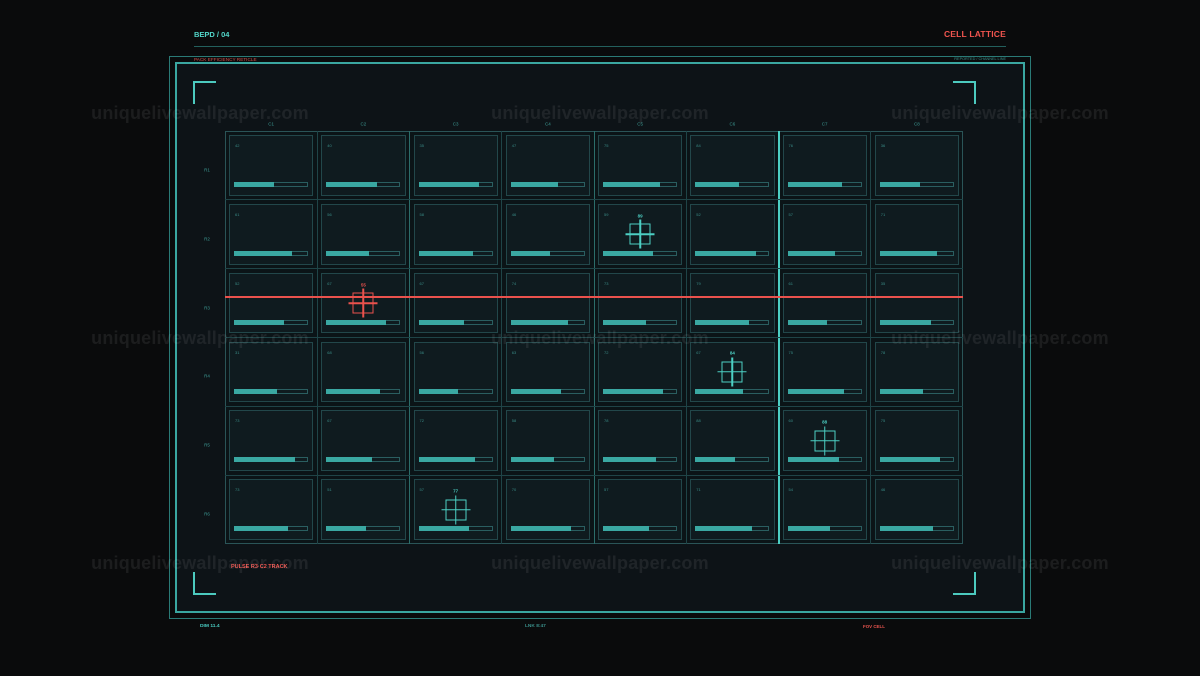  What do you see at coordinates (210, 626) in the screenshot?
I see `footer-dim-readout: DIM 11.4` at bounding box center [210, 626].